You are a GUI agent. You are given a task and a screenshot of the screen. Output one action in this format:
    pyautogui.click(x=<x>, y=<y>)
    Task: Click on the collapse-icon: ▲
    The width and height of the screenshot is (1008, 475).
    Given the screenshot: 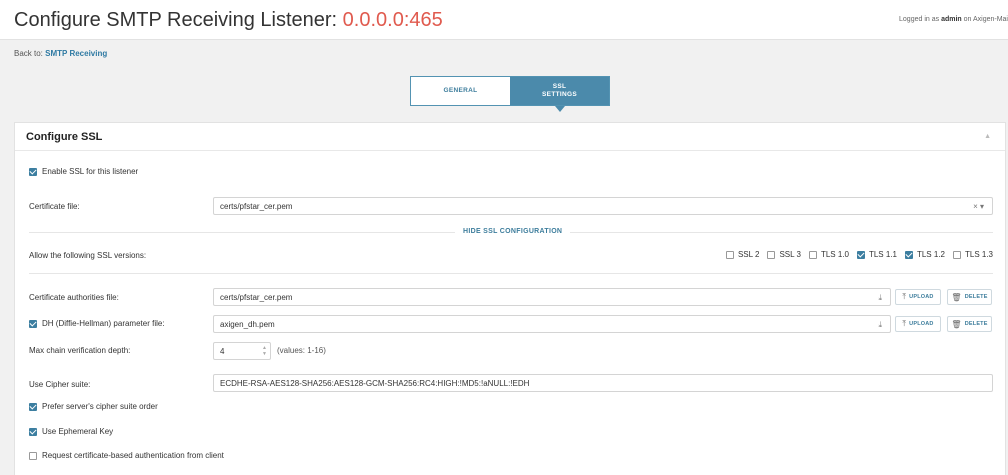 What is the action you would take?
    pyautogui.click(x=987, y=136)
    